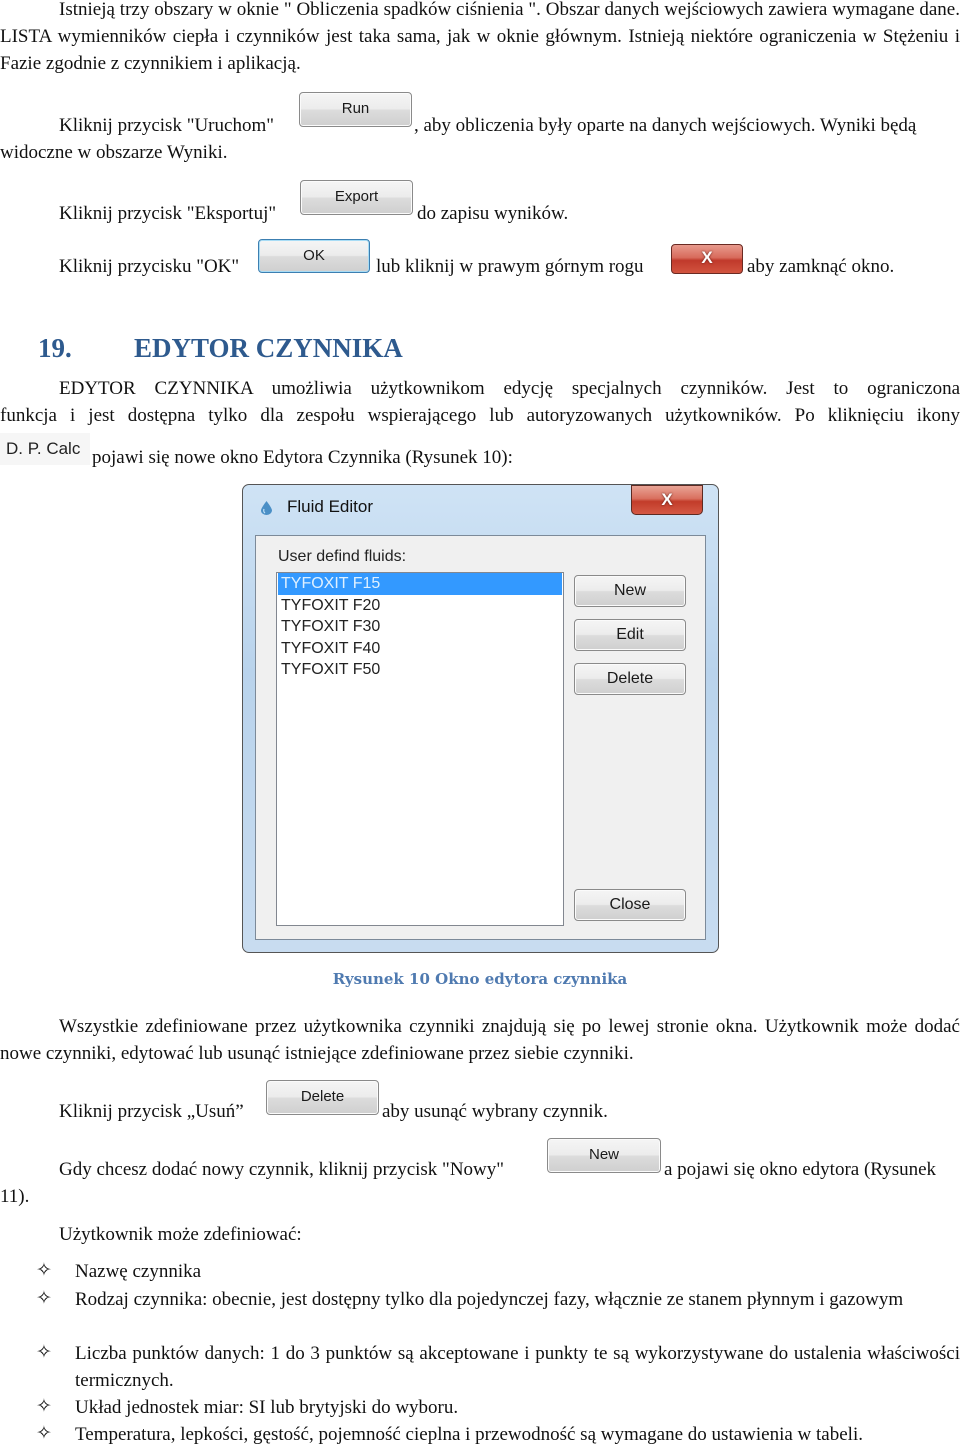  Describe the element at coordinates (45, 449) in the screenshot. I see `dp-calc-icon: D. P. Calc` at that location.